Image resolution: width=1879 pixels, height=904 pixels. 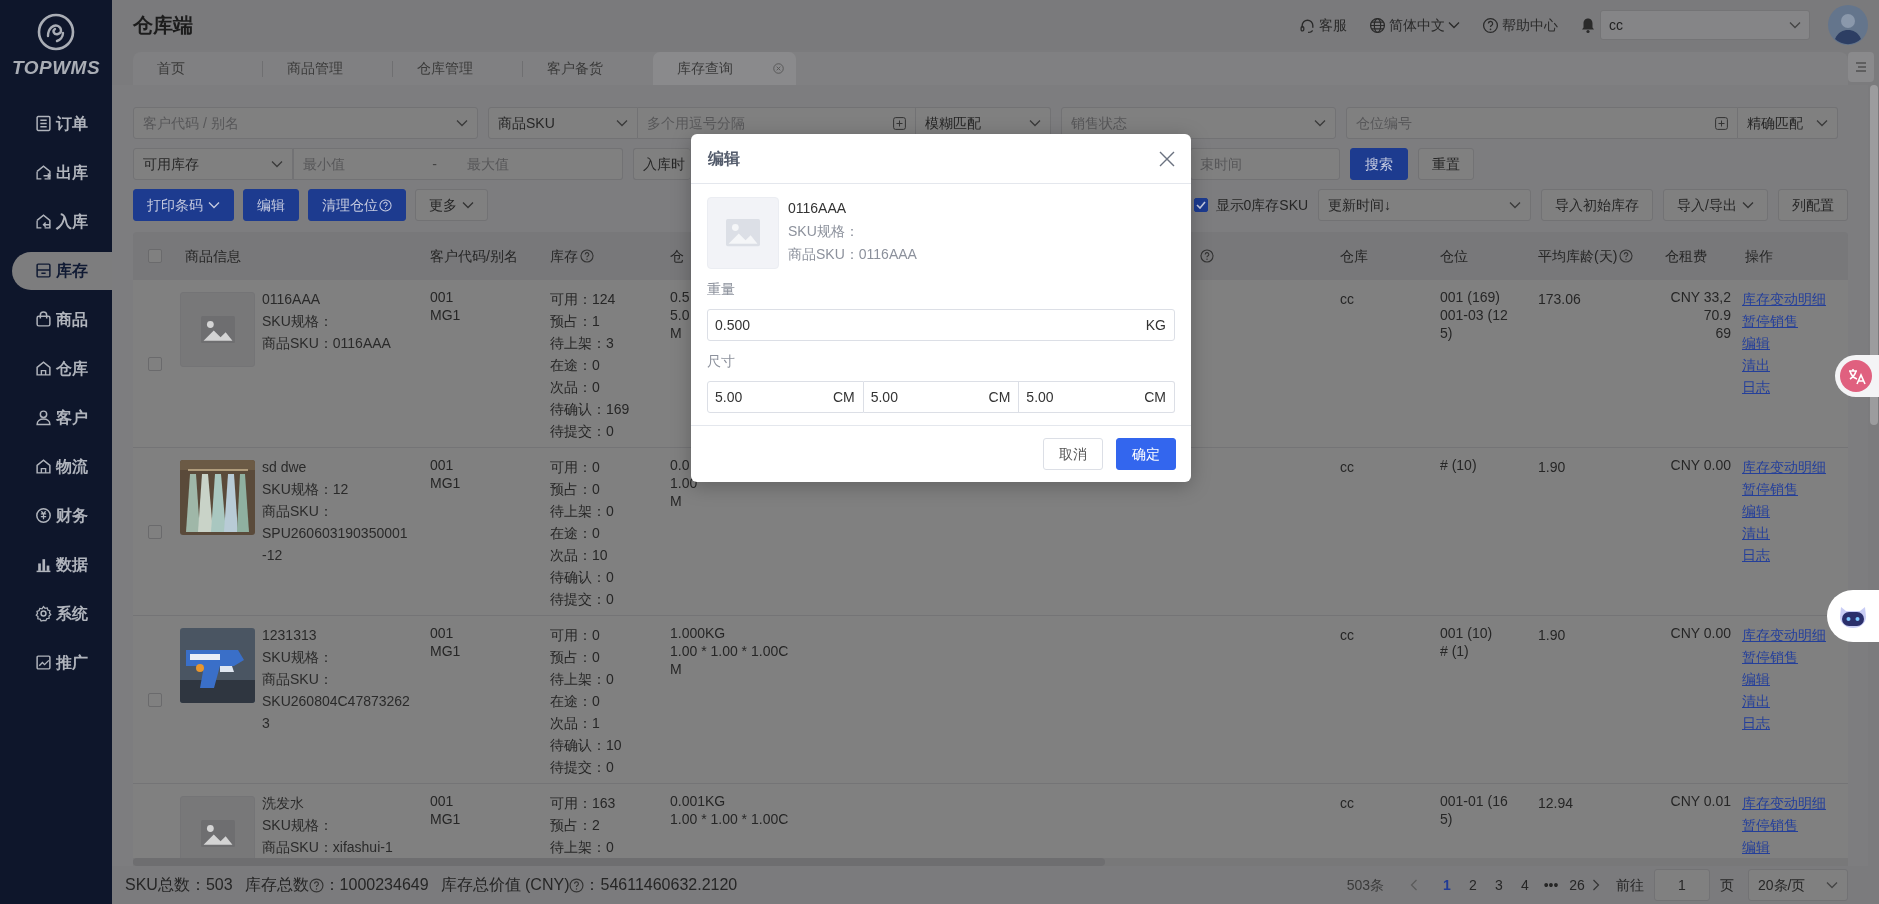 What do you see at coordinates (661, 164) in the screenshot?
I see `input-field: 入库时` at bounding box center [661, 164].